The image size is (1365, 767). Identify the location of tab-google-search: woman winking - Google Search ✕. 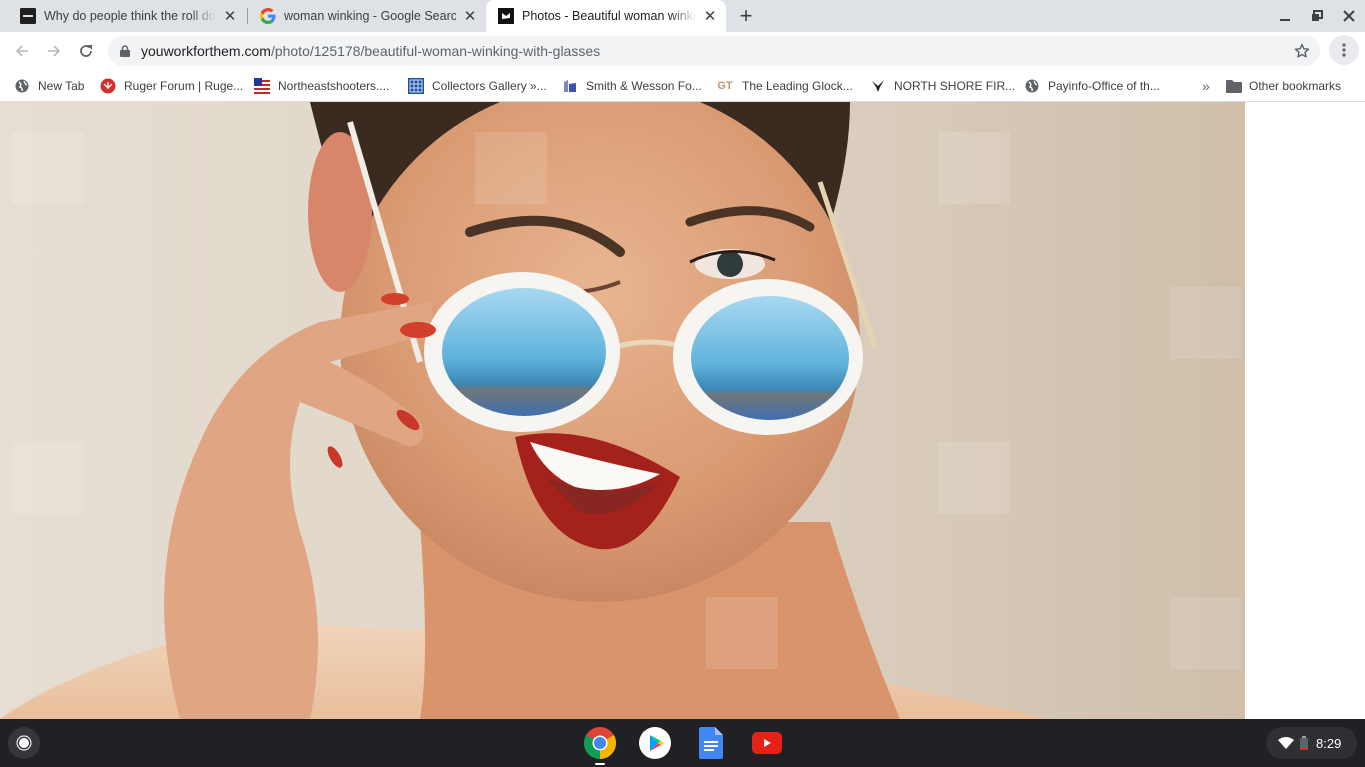
(363, 16).